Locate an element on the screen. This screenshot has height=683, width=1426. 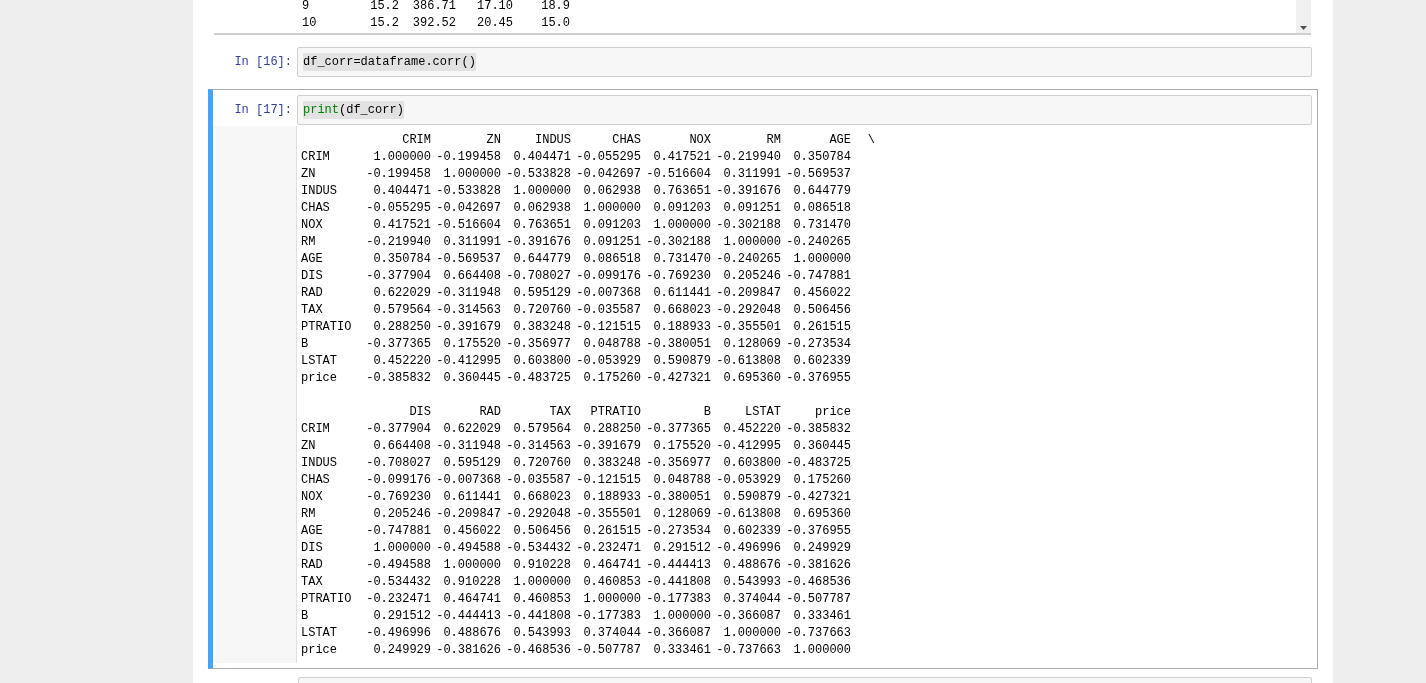
table-cell-text: -0.444413 is located at coordinates (678, 565).